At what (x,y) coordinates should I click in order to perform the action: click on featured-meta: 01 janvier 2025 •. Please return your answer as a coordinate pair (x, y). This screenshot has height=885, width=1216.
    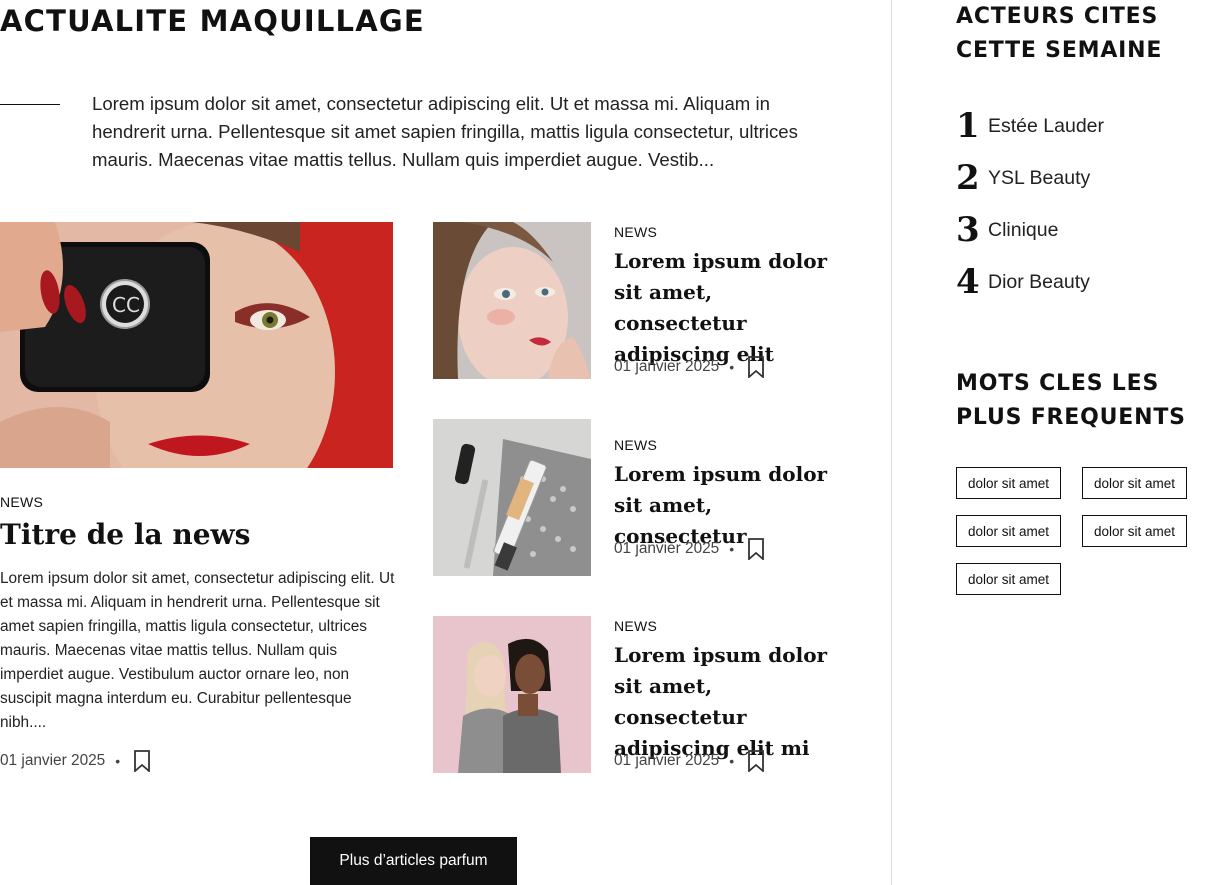
    Looking at the image, I should click on (76, 761).